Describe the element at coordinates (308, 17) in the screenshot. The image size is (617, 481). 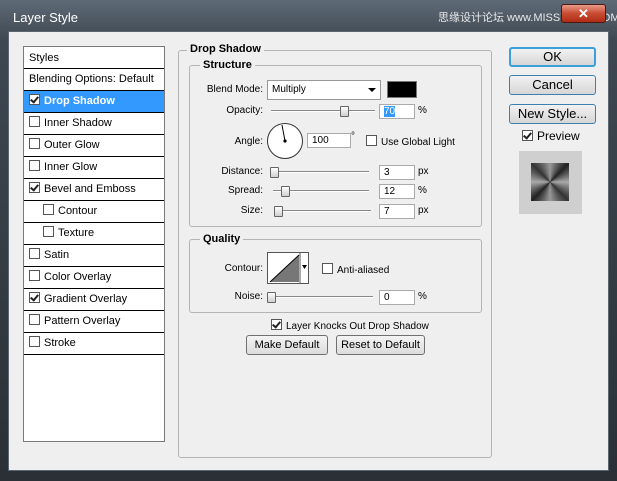
I see `title-bar: Layer Style 思缘设计论坛 www.MISSYUAN.COM ✕` at that location.